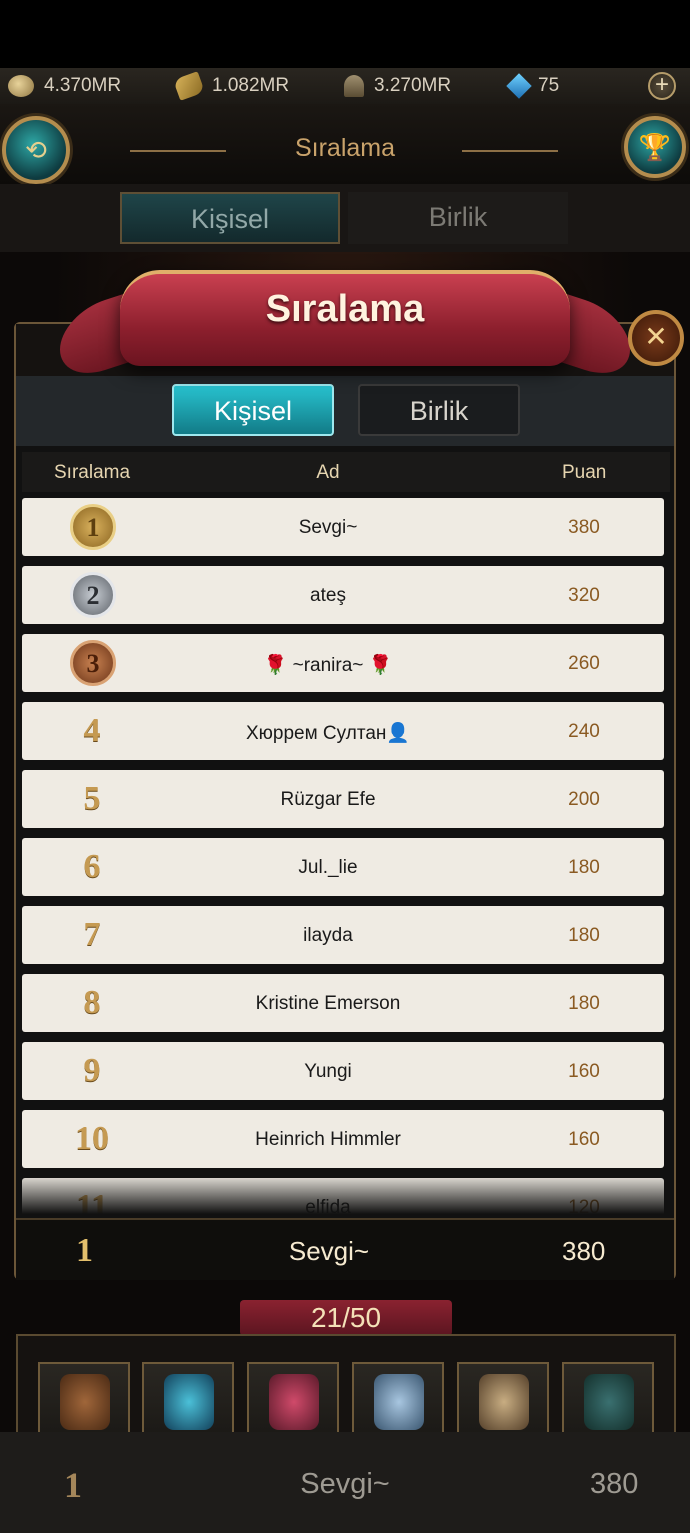  What do you see at coordinates (328, 527) in the screenshot?
I see `player-name: Sevgi~` at bounding box center [328, 527].